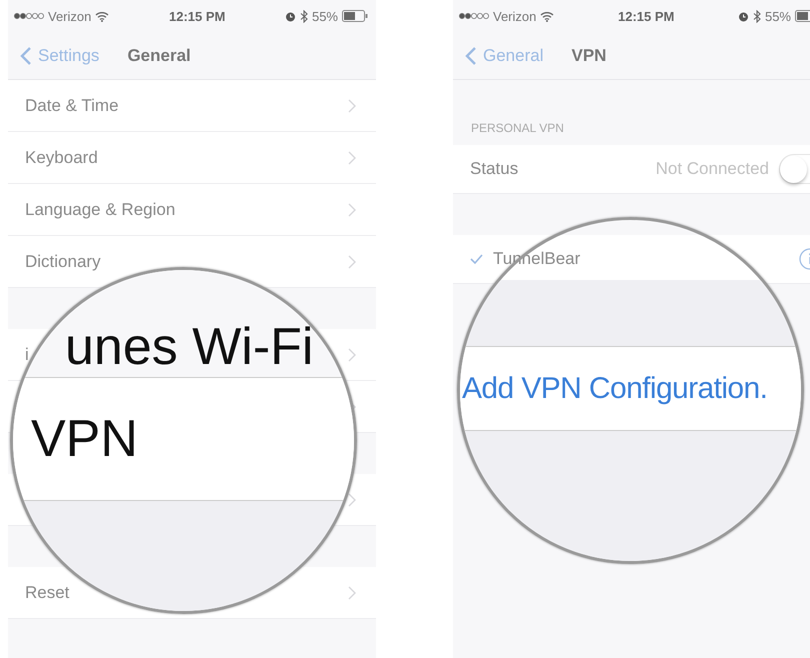 This screenshot has height=658, width=810. What do you see at coordinates (504, 56) in the screenshot?
I see `back-link: General` at bounding box center [504, 56].